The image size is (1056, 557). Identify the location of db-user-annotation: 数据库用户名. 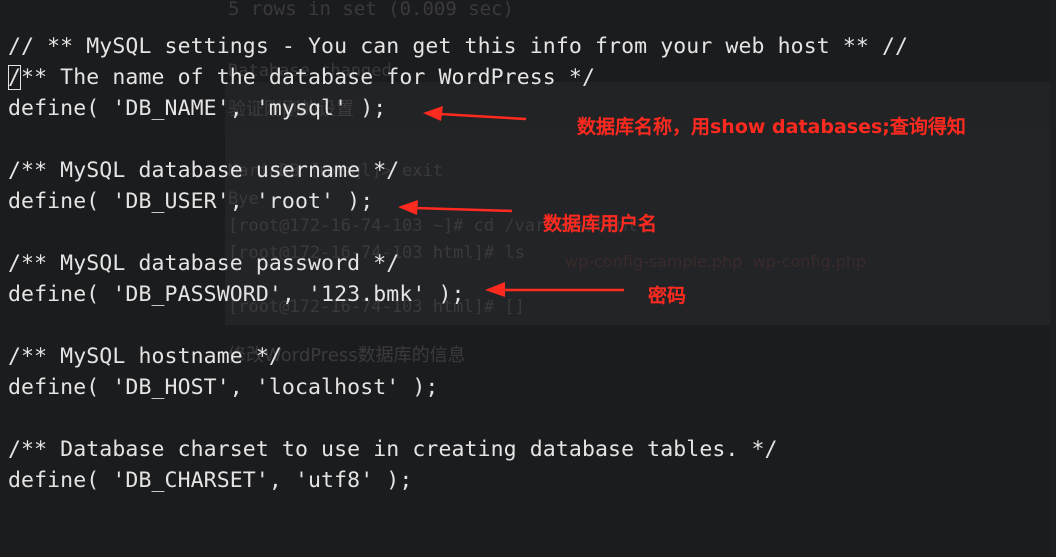
(600, 224).